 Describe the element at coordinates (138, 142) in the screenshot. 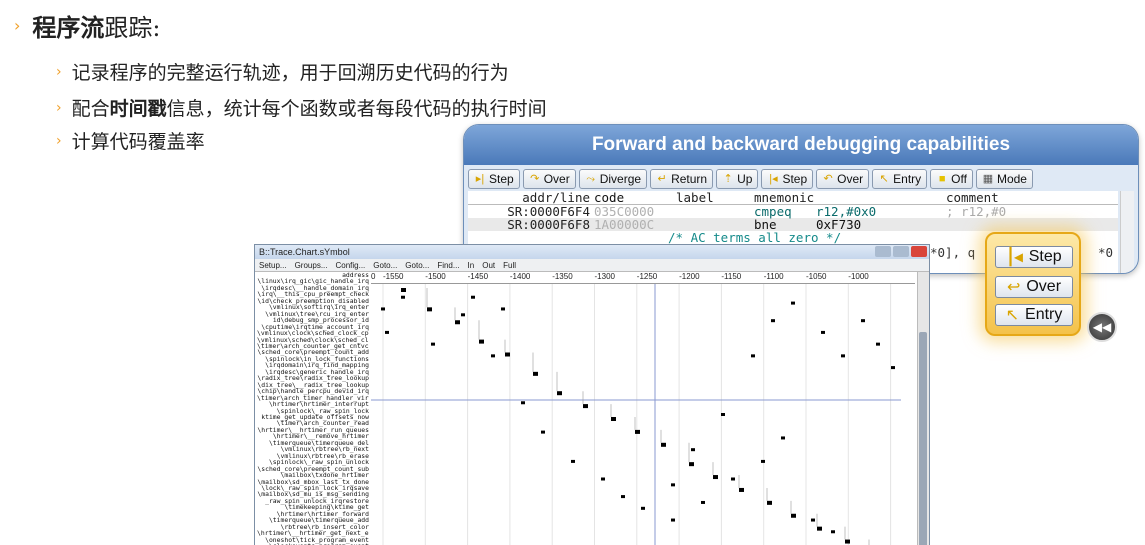

I see `sub-bullet-3-text: 计算代码覆盖率` at that location.